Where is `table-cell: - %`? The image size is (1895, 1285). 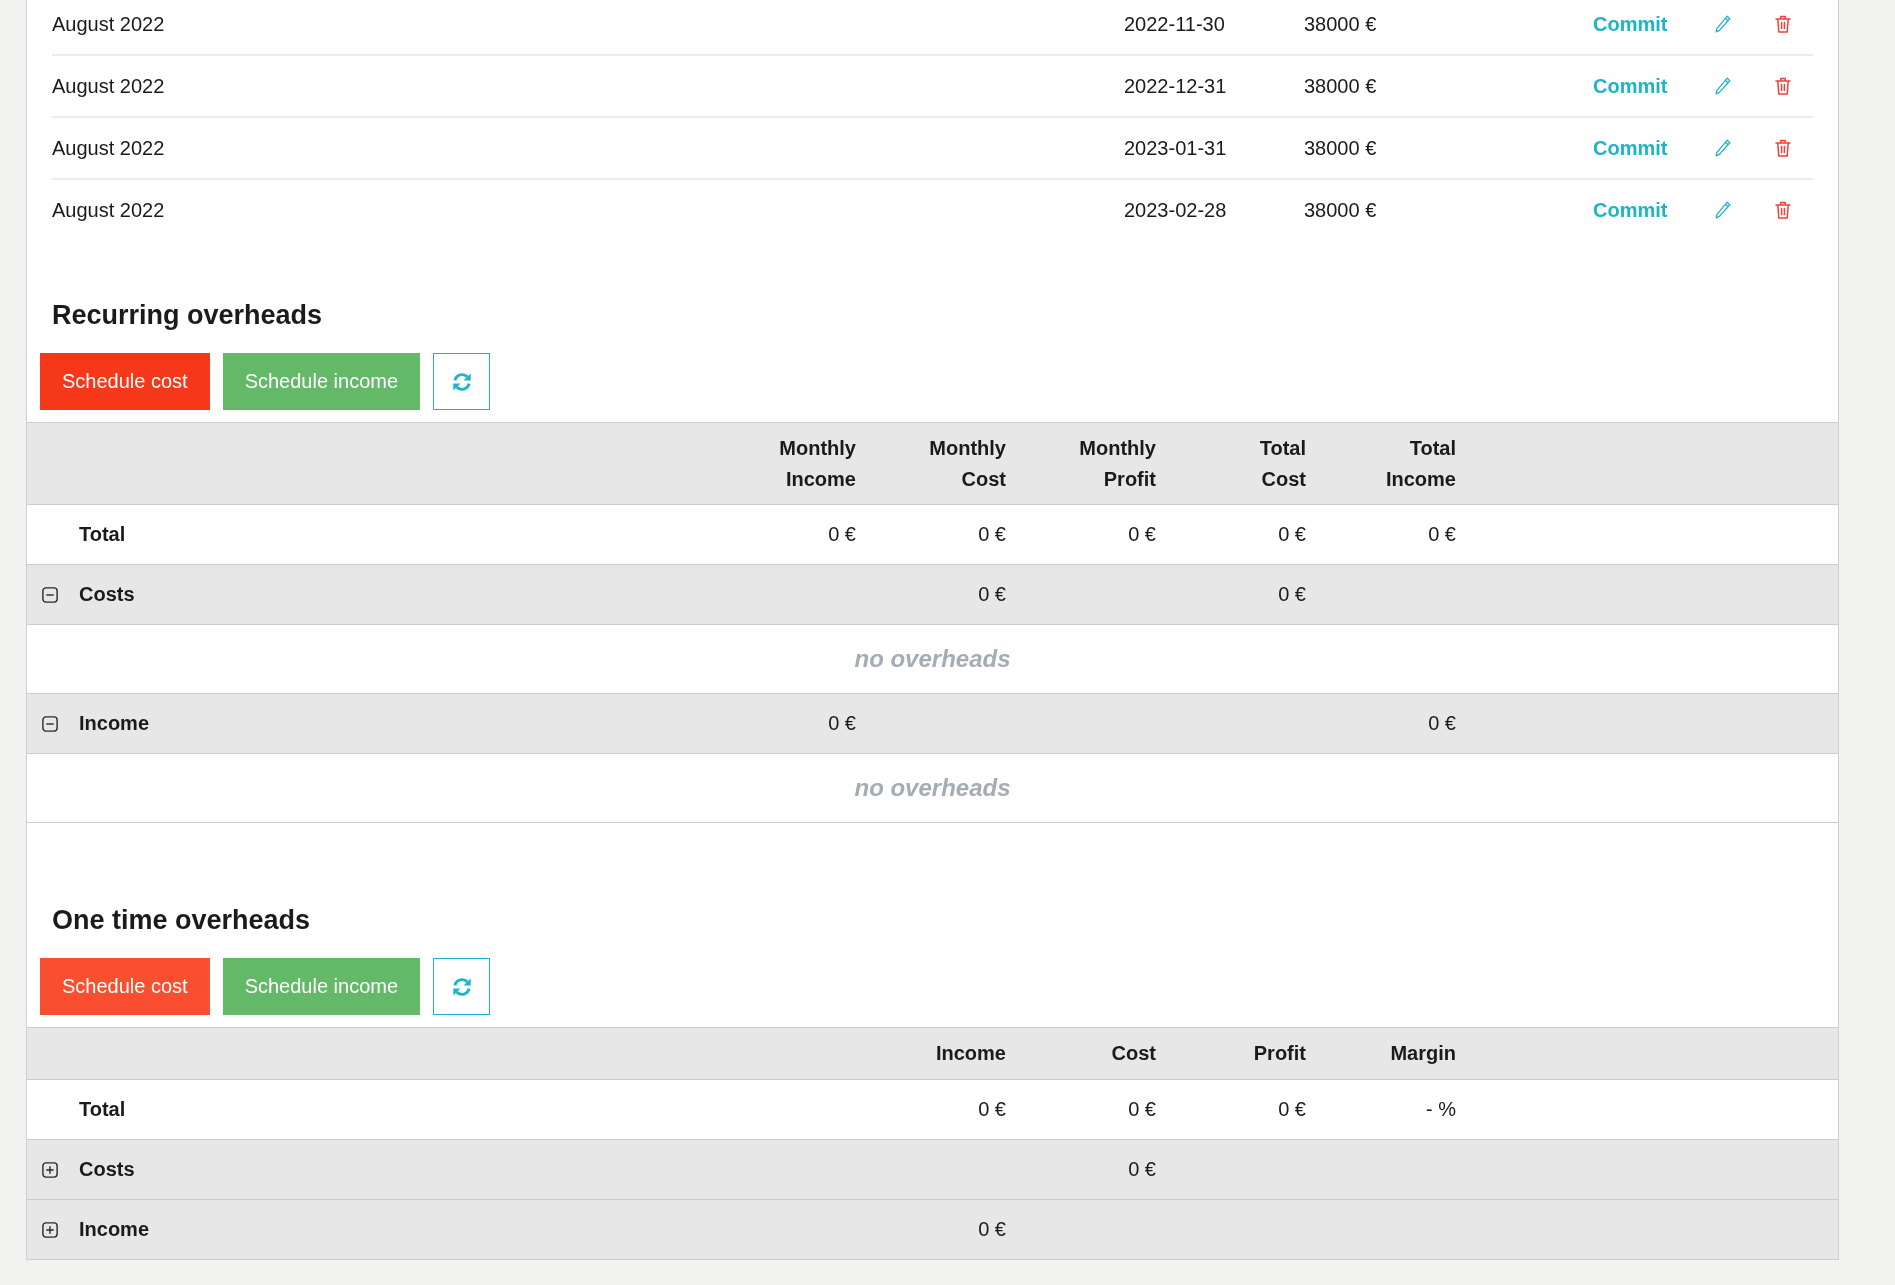 table-cell: - % is located at coordinates (1441, 1109).